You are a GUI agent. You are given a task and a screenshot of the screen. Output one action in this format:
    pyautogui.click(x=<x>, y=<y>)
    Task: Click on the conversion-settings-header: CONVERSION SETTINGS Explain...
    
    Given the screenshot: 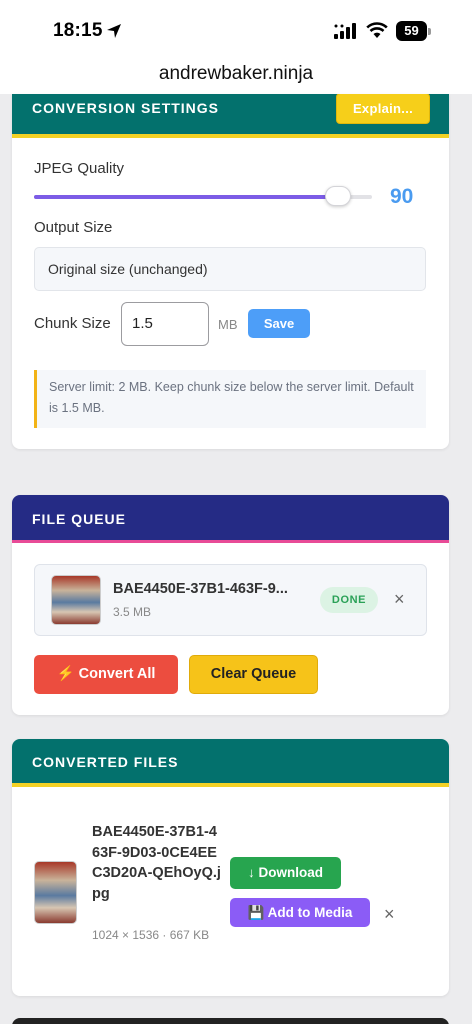 What is the action you would take?
    pyautogui.click(x=230, y=116)
    